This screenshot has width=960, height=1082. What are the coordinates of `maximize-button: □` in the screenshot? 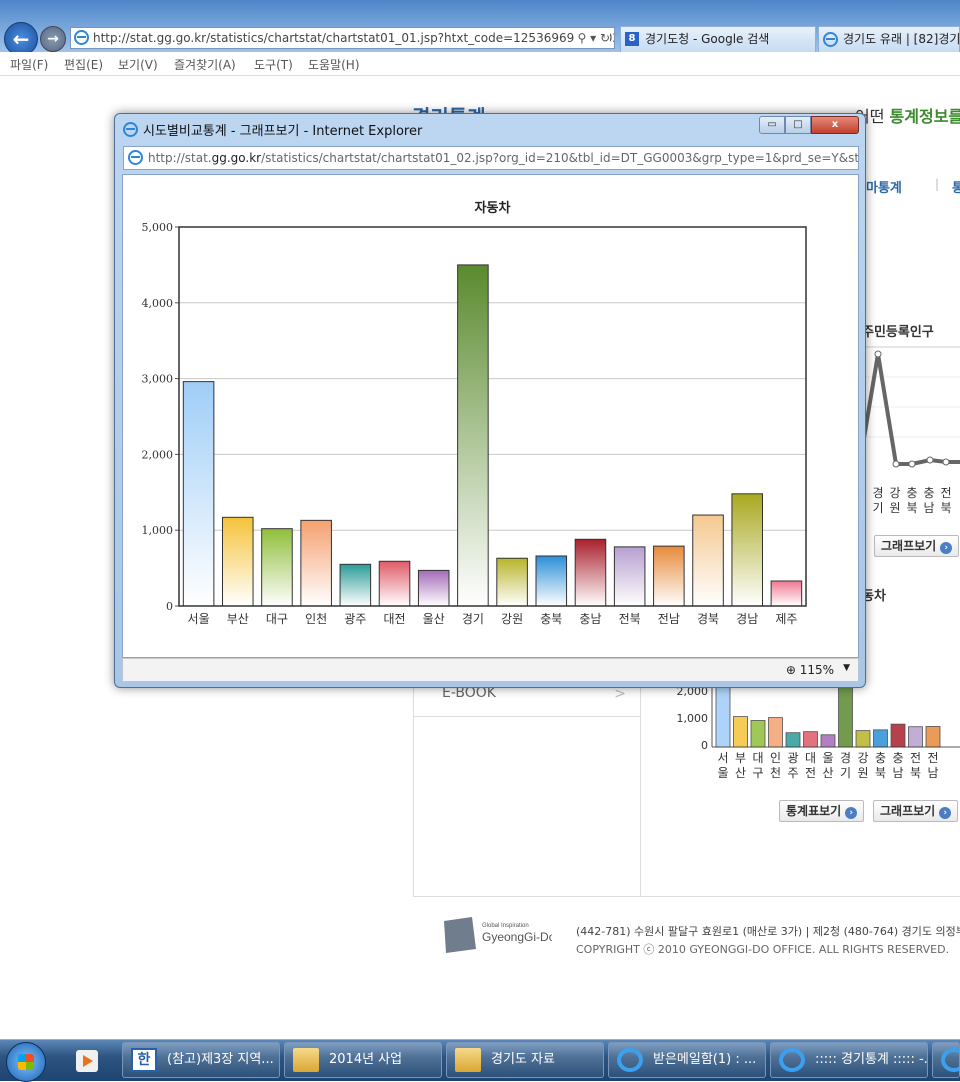 It's located at (798, 125).